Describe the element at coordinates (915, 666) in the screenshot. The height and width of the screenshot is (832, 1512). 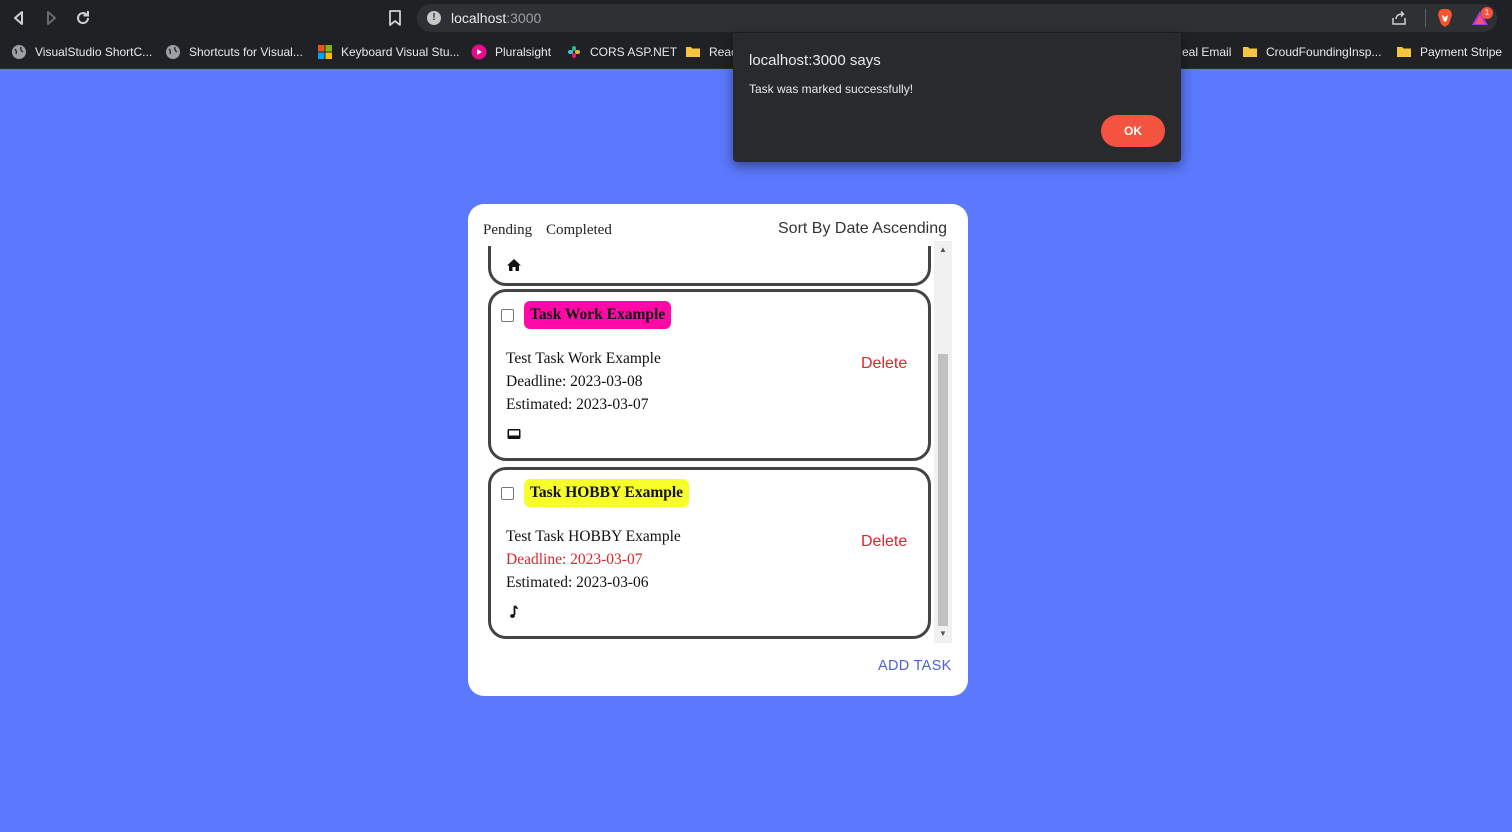
I see `add-task-button: ADD TASK` at that location.